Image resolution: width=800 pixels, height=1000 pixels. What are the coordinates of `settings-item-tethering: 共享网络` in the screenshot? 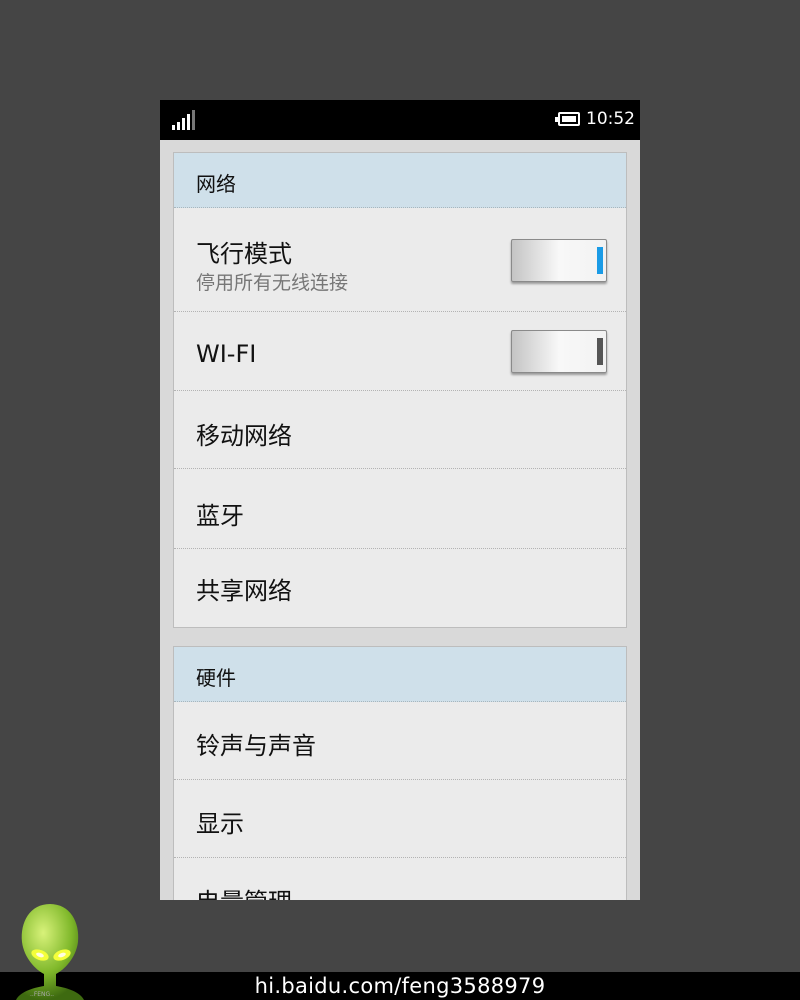 It's located at (400, 588).